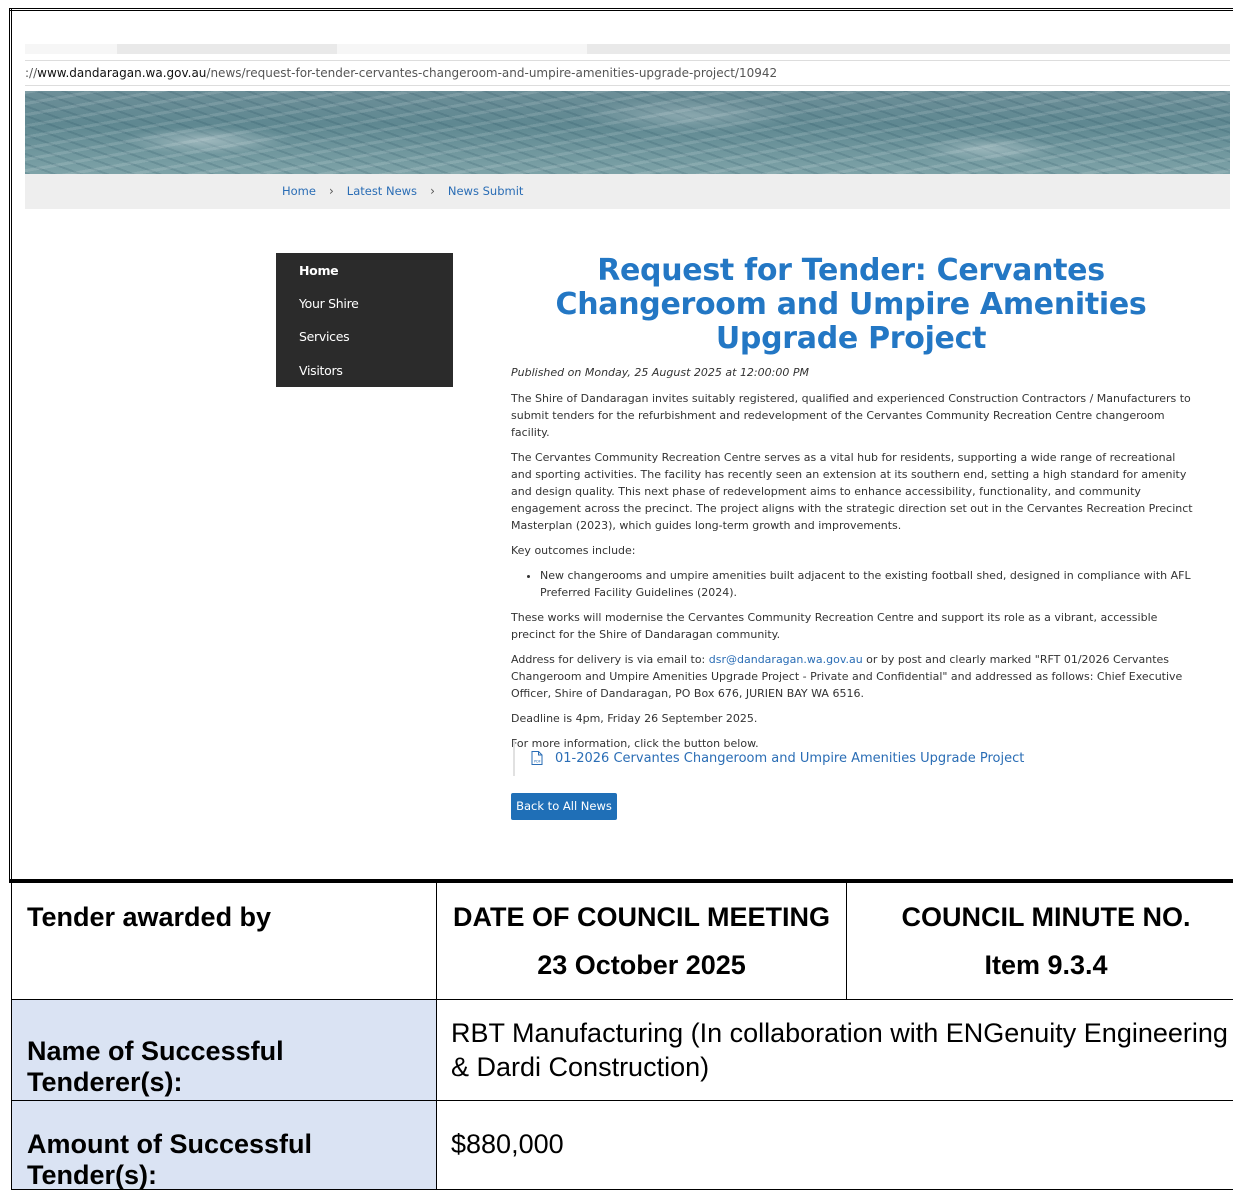 This screenshot has width=1233, height=1191. What do you see at coordinates (1046, 917) in the screenshot?
I see `council-minute-header: COUNCIL MINUTE NO.` at bounding box center [1046, 917].